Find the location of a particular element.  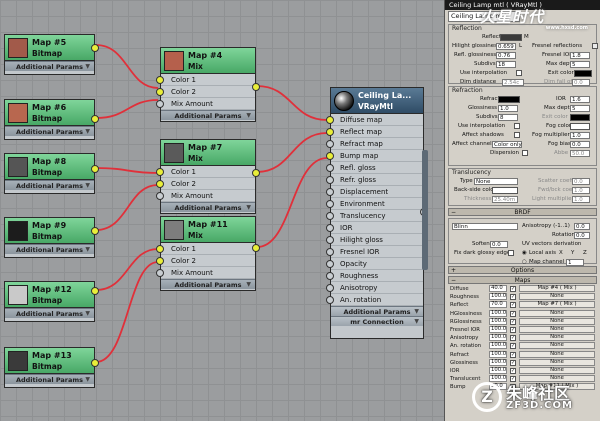

refract-color-swatch is located at coordinates (509, 99).